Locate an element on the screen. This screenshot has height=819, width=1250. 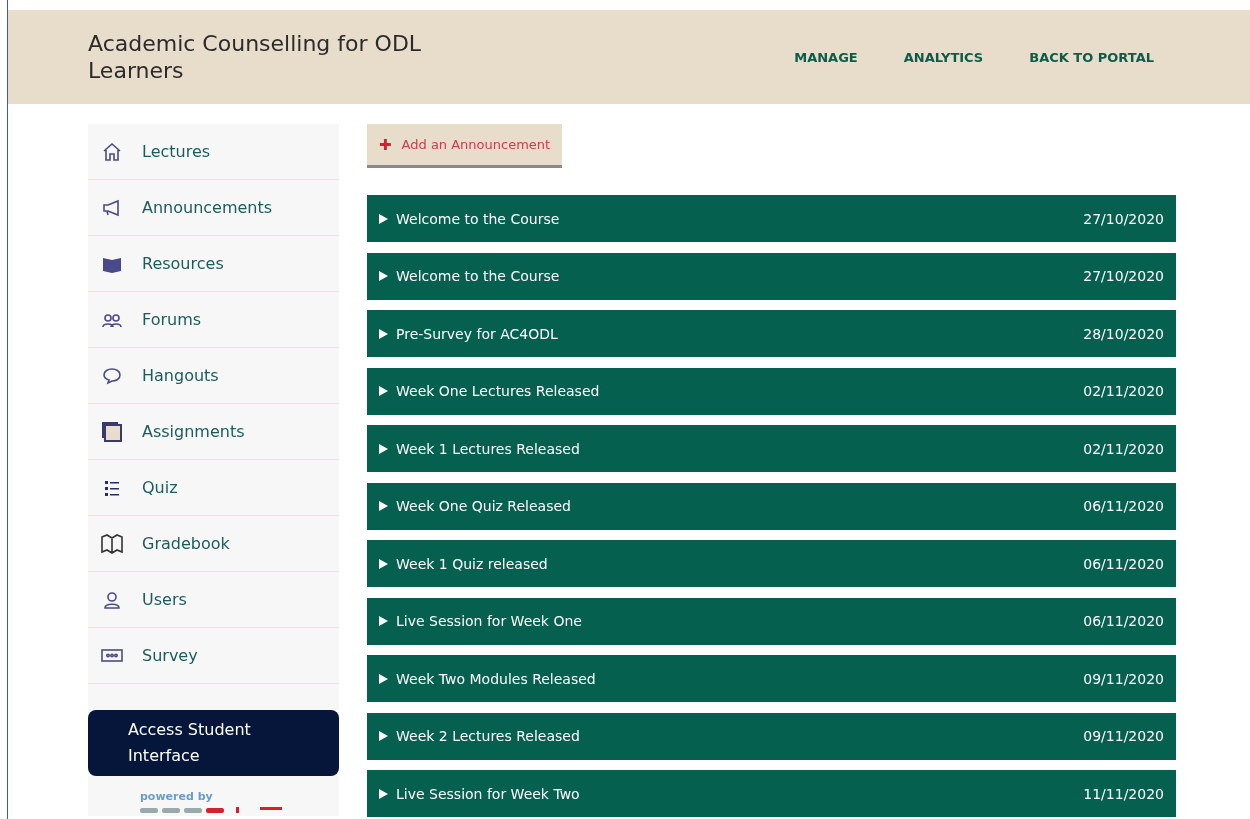
sidebar-item: Assignments is located at coordinates (213, 432).